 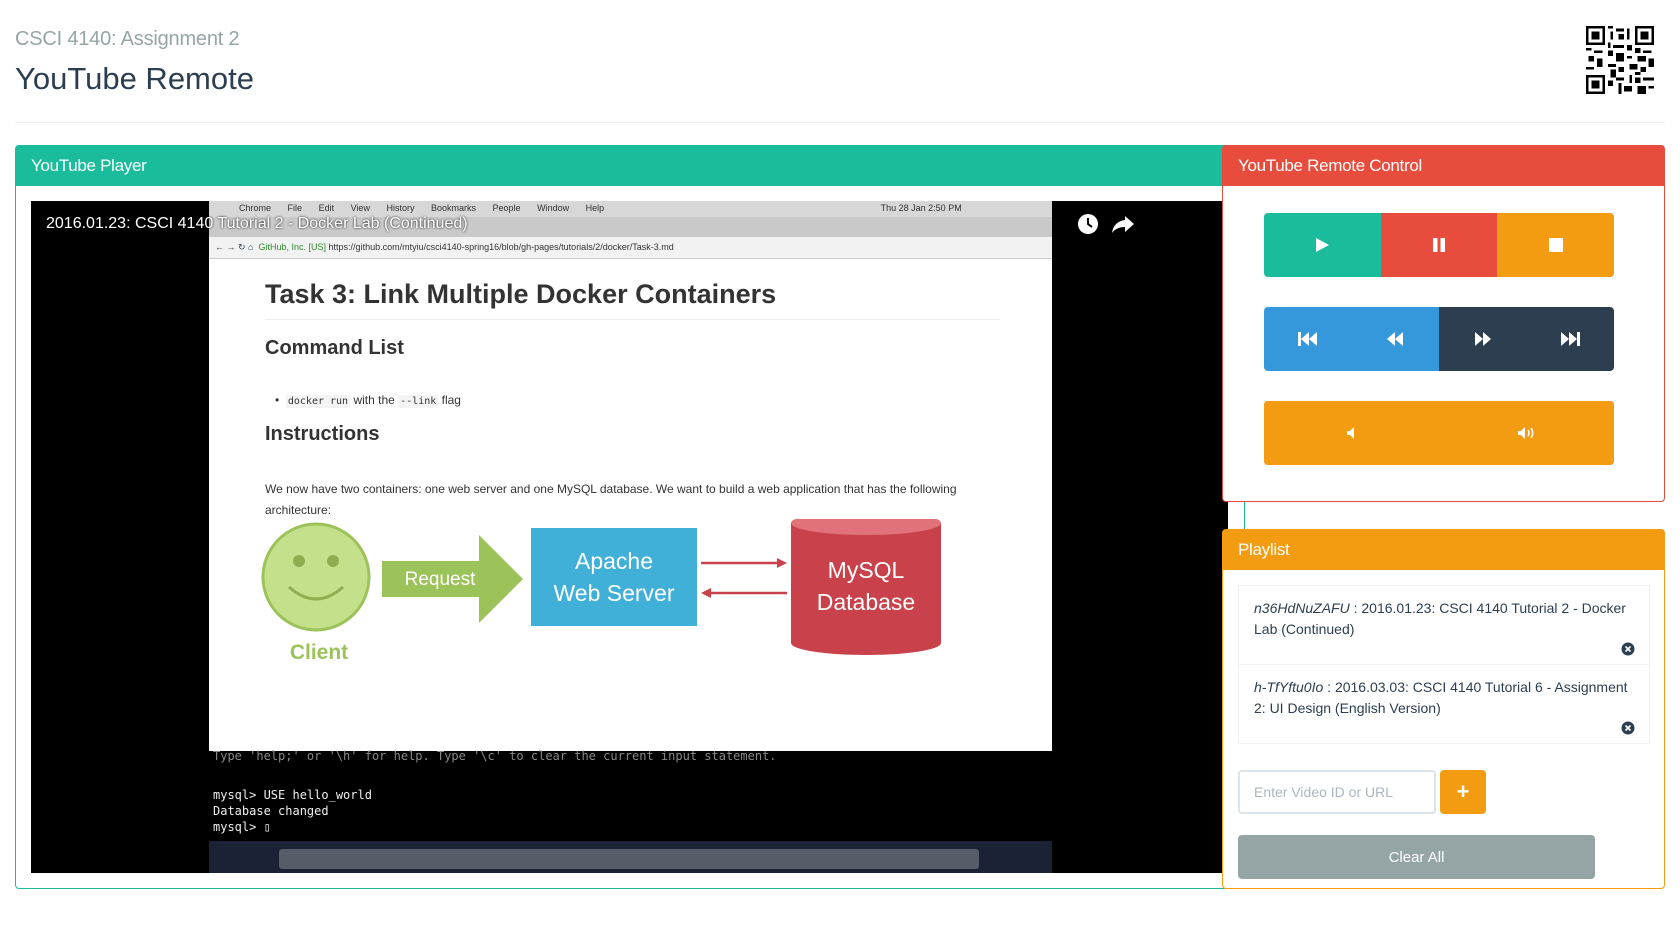 I want to click on menubar-clock: Thu 28 Jan 2:50 PM, so click(x=921, y=208).